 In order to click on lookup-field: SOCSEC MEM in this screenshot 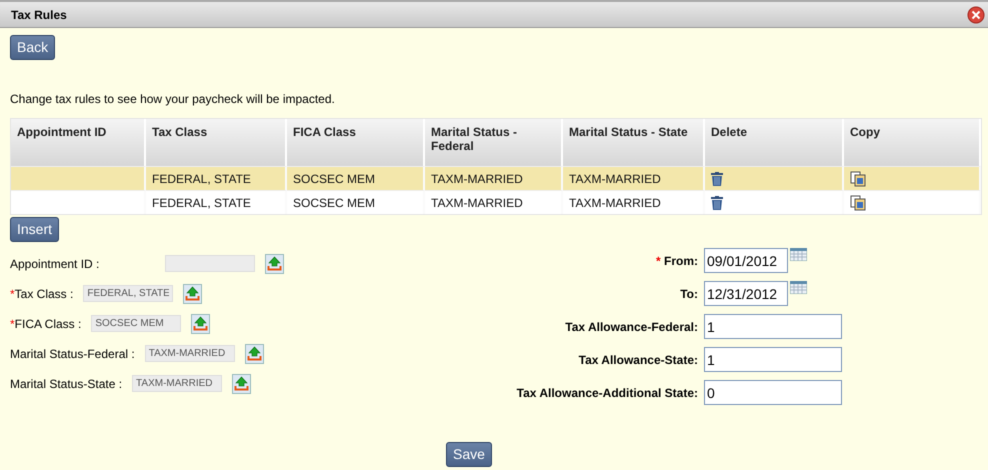, I will do `click(136, 323)`.